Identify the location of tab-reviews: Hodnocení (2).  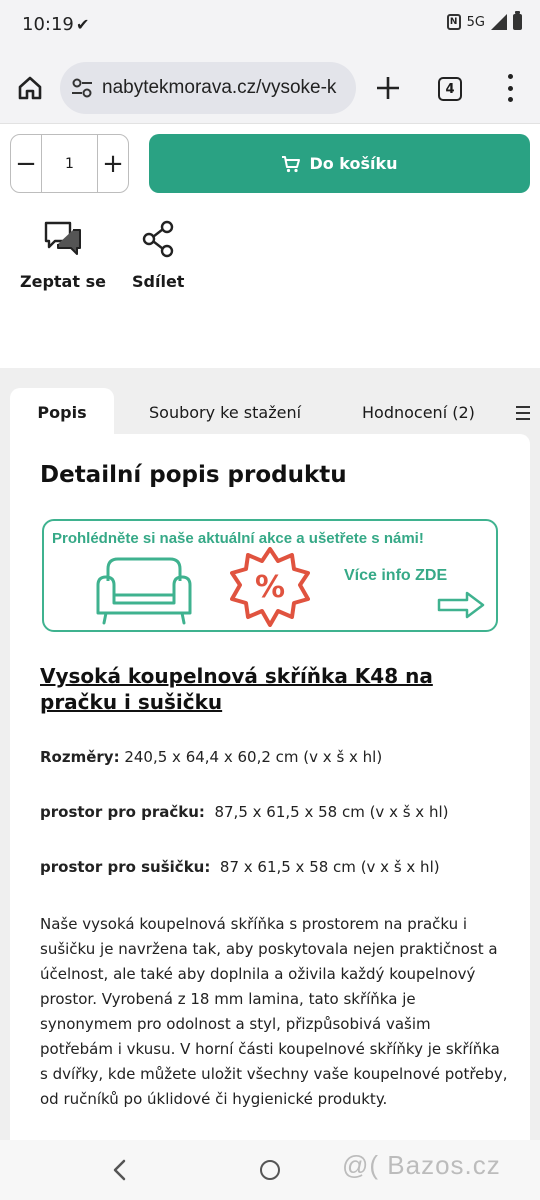
(418, 412).